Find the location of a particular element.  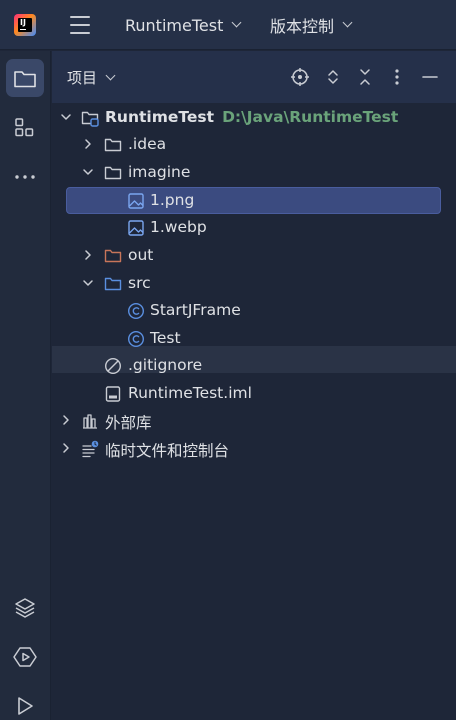

library-icon is located at coordinates (90, 421).